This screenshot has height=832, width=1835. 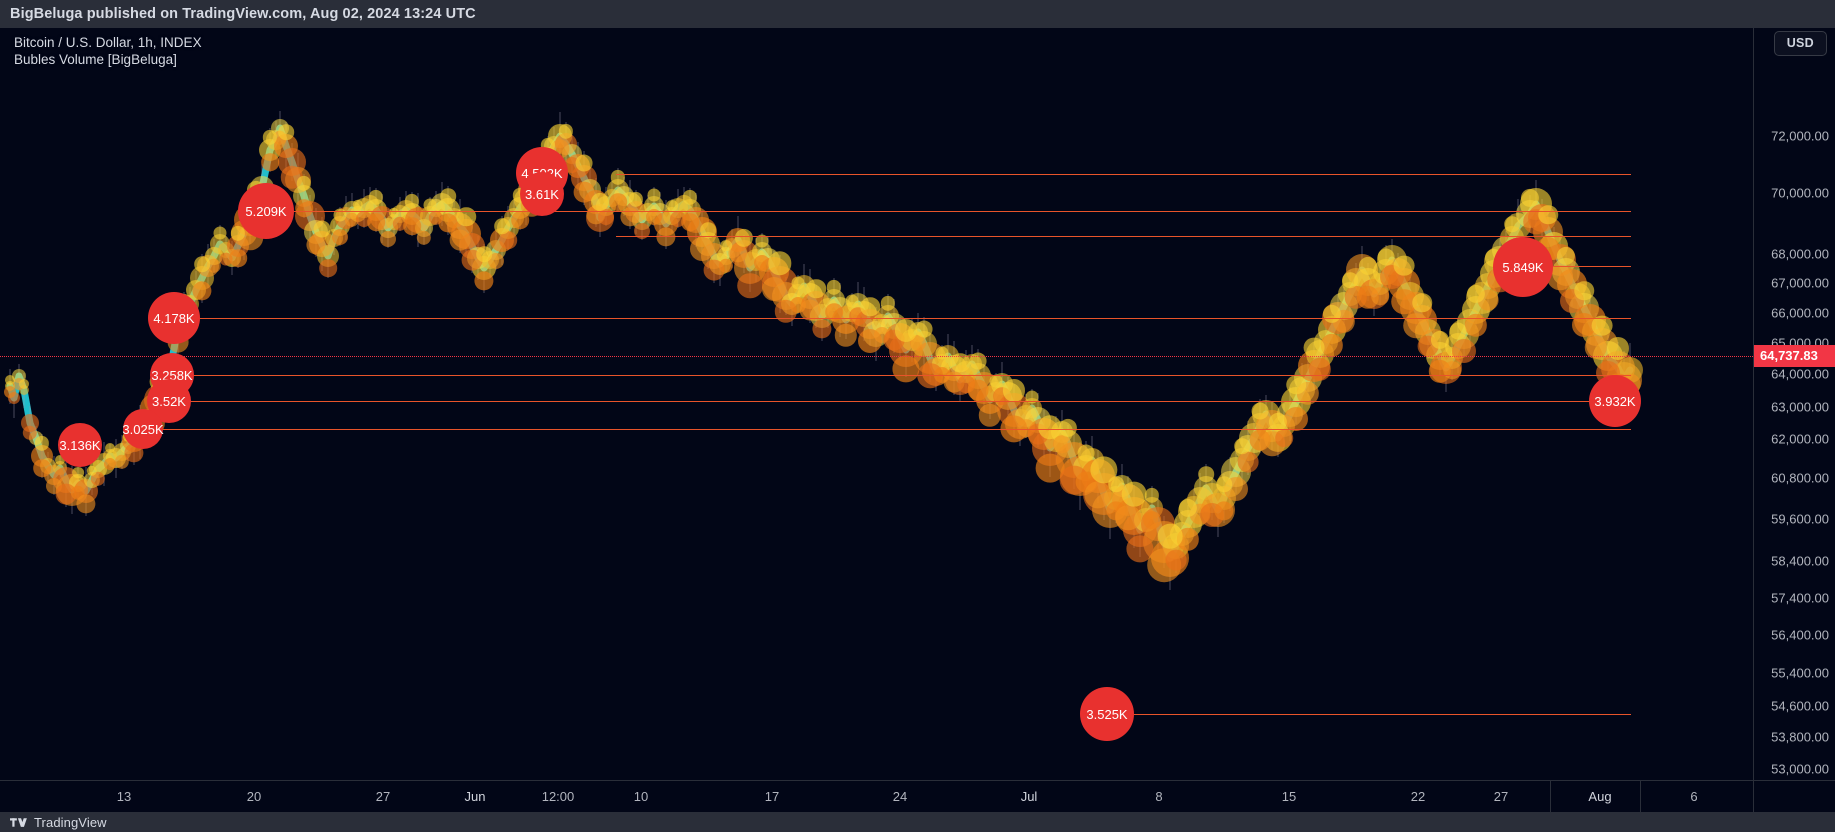 What do you see at coordinates (1800, 598) in the screenshot?
I see `price-tick-label: 57,400.00` at bounding box center [1800, 598].